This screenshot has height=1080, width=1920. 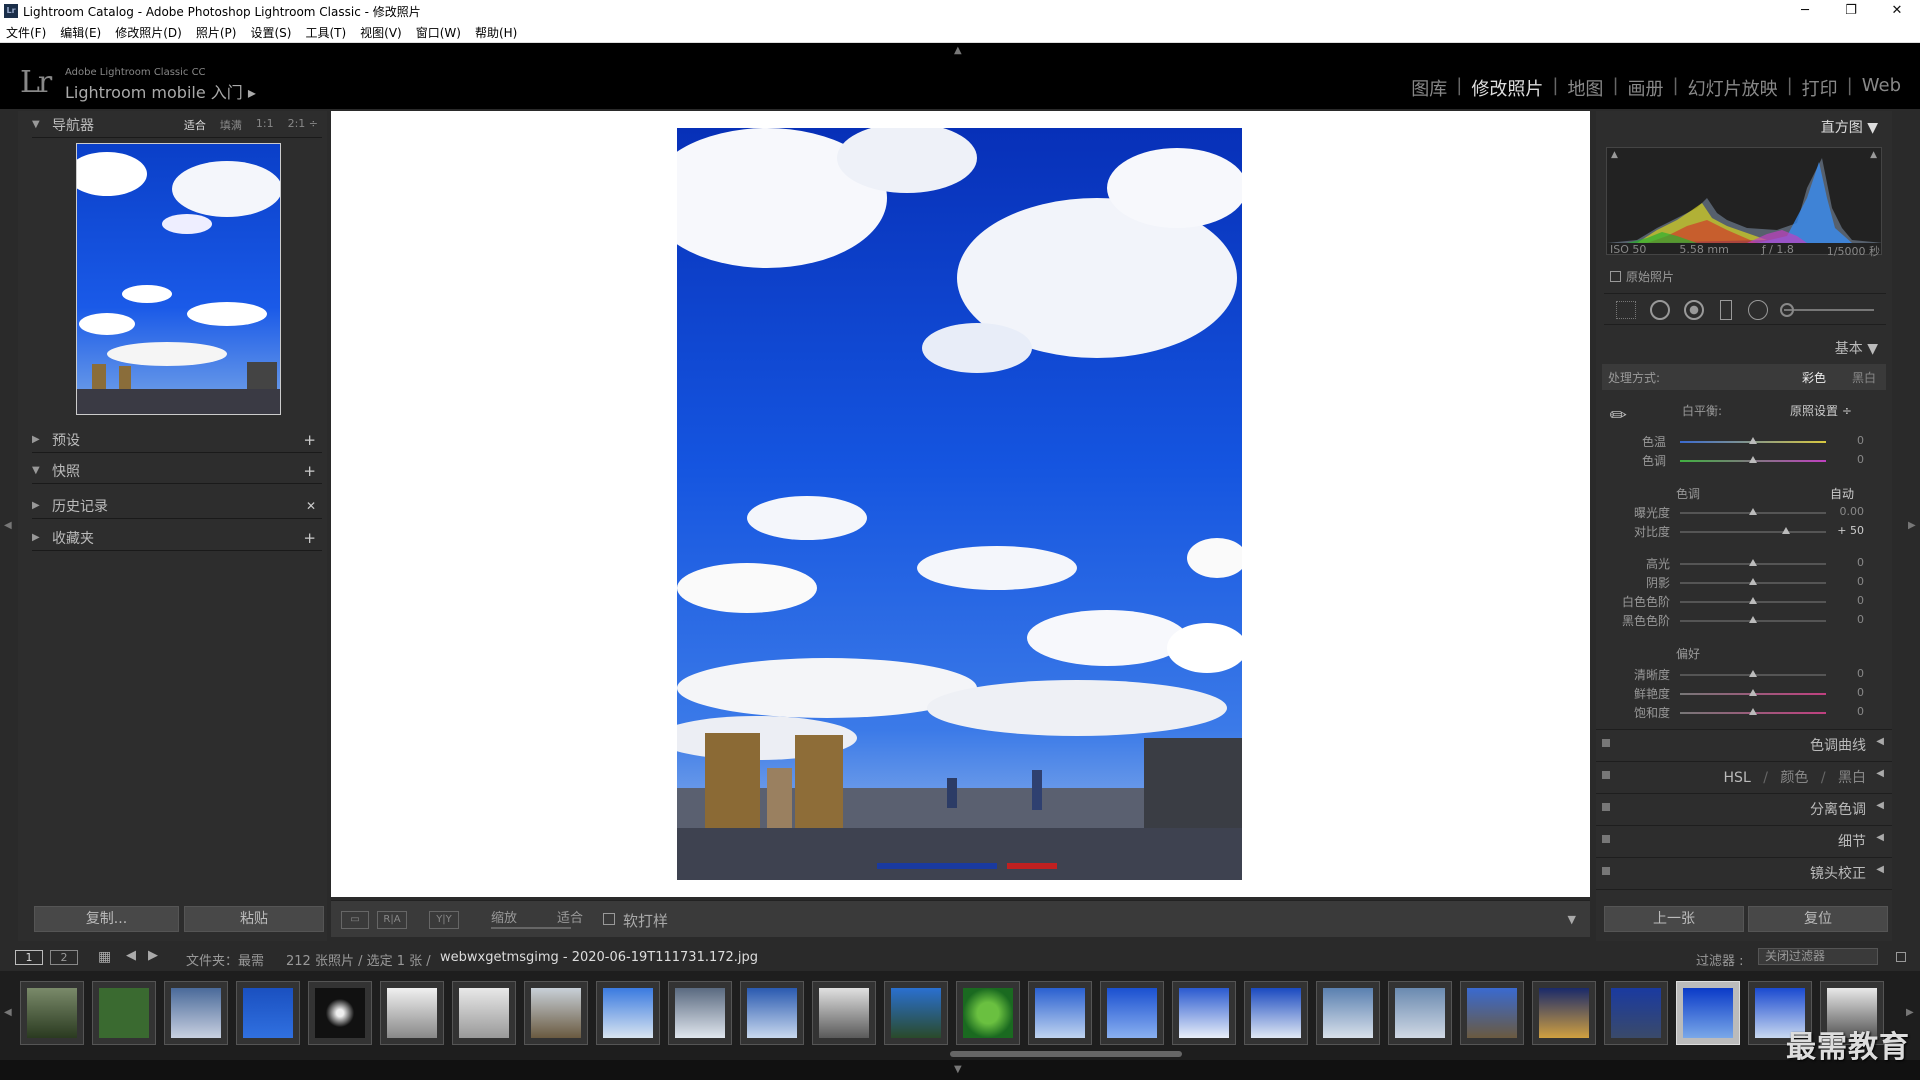 I want to click on menu-settings: 设置(S), so click(x=270, y=32).